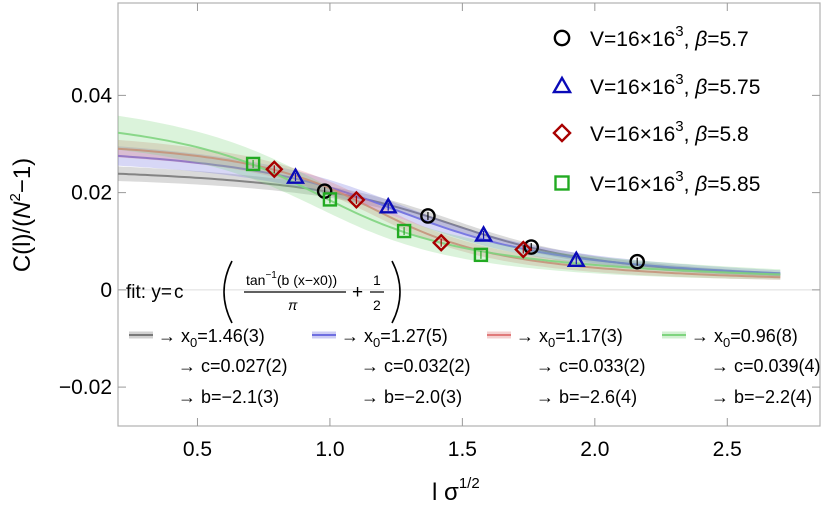  I want to click on fit-c-label: → c=0.033(2), so click(591, 366).